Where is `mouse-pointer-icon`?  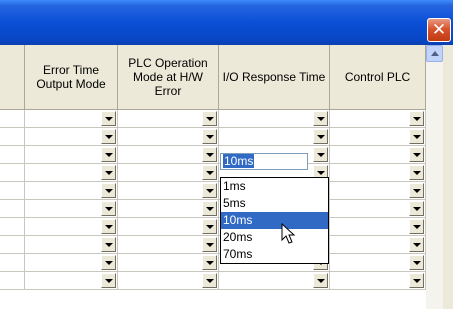
mouse-pointer-icon is located at coordinates (288, 233).